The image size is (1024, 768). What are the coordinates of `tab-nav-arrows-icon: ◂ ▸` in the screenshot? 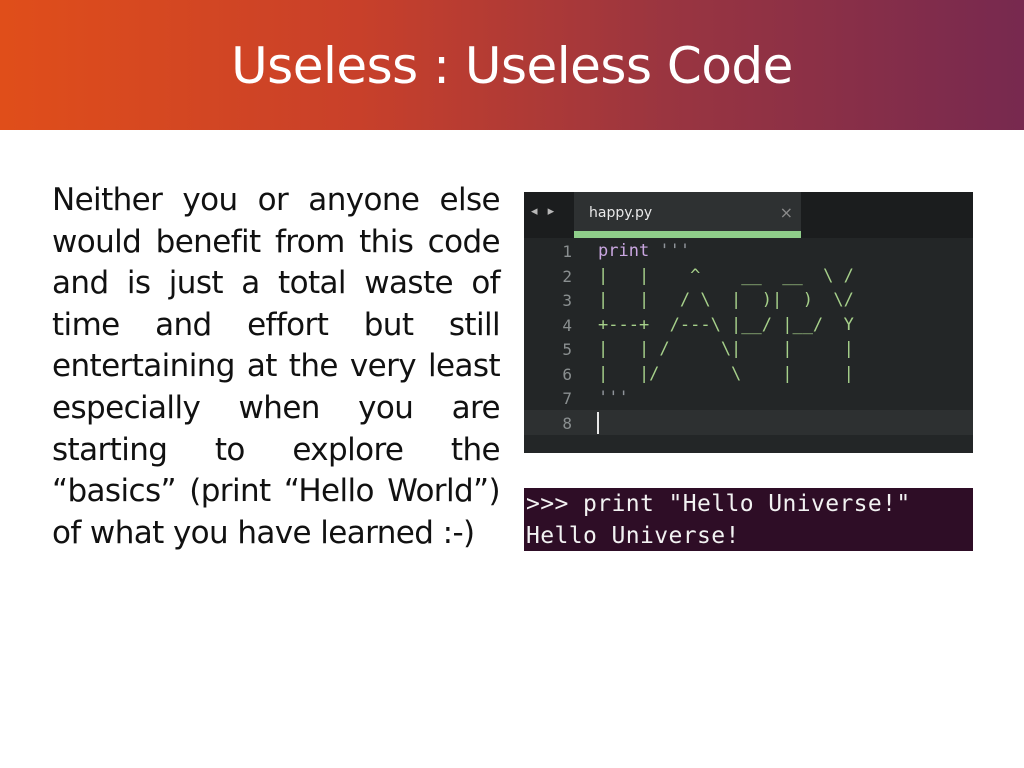 It's located at (544, 211).